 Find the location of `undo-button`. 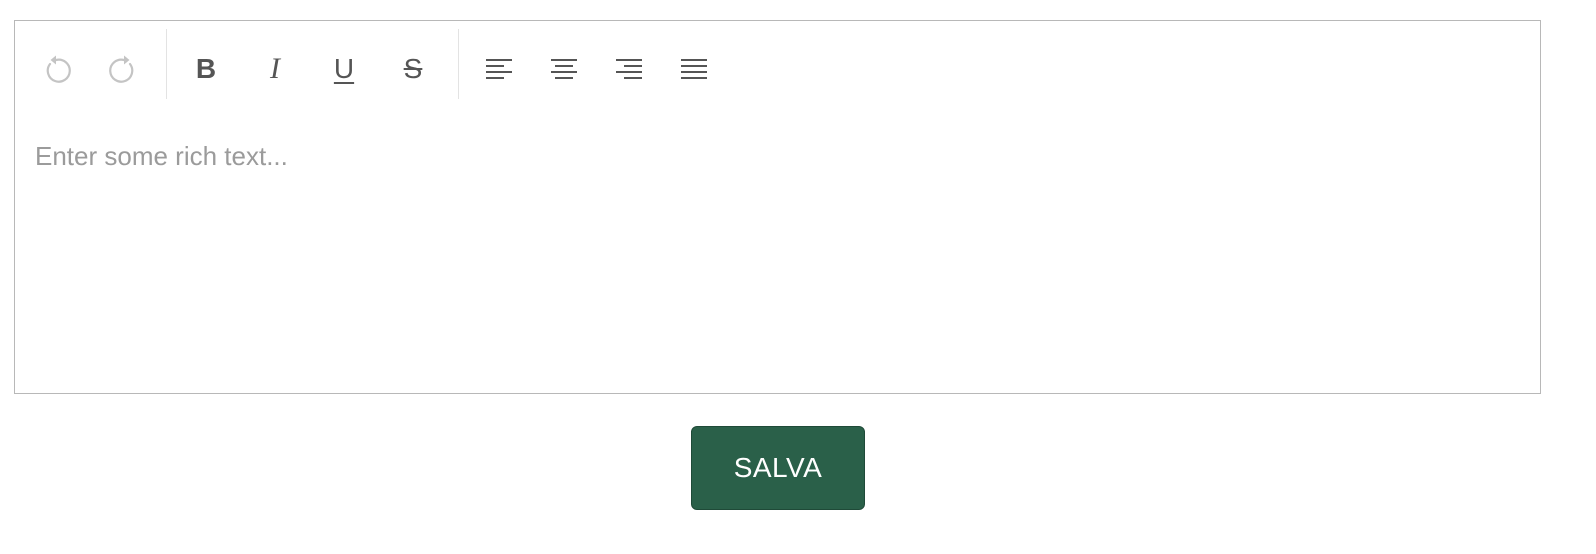

undo-button is located at coordinates (56, 69).